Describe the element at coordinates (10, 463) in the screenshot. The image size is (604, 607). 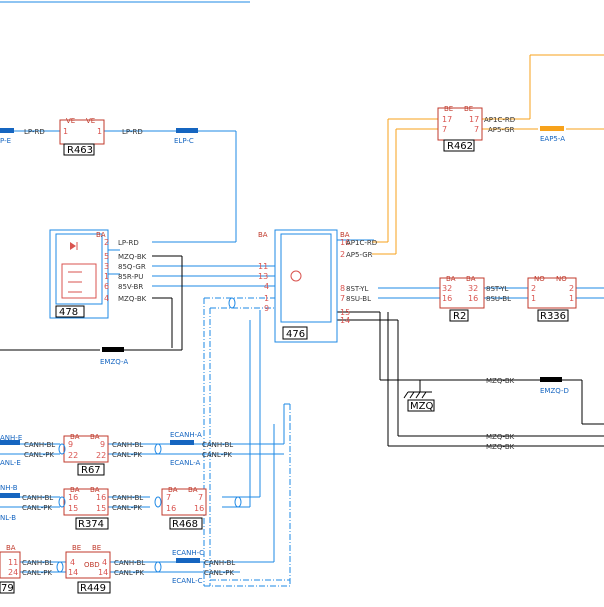
I see `sig-anl-e: ANL-E` at that location.